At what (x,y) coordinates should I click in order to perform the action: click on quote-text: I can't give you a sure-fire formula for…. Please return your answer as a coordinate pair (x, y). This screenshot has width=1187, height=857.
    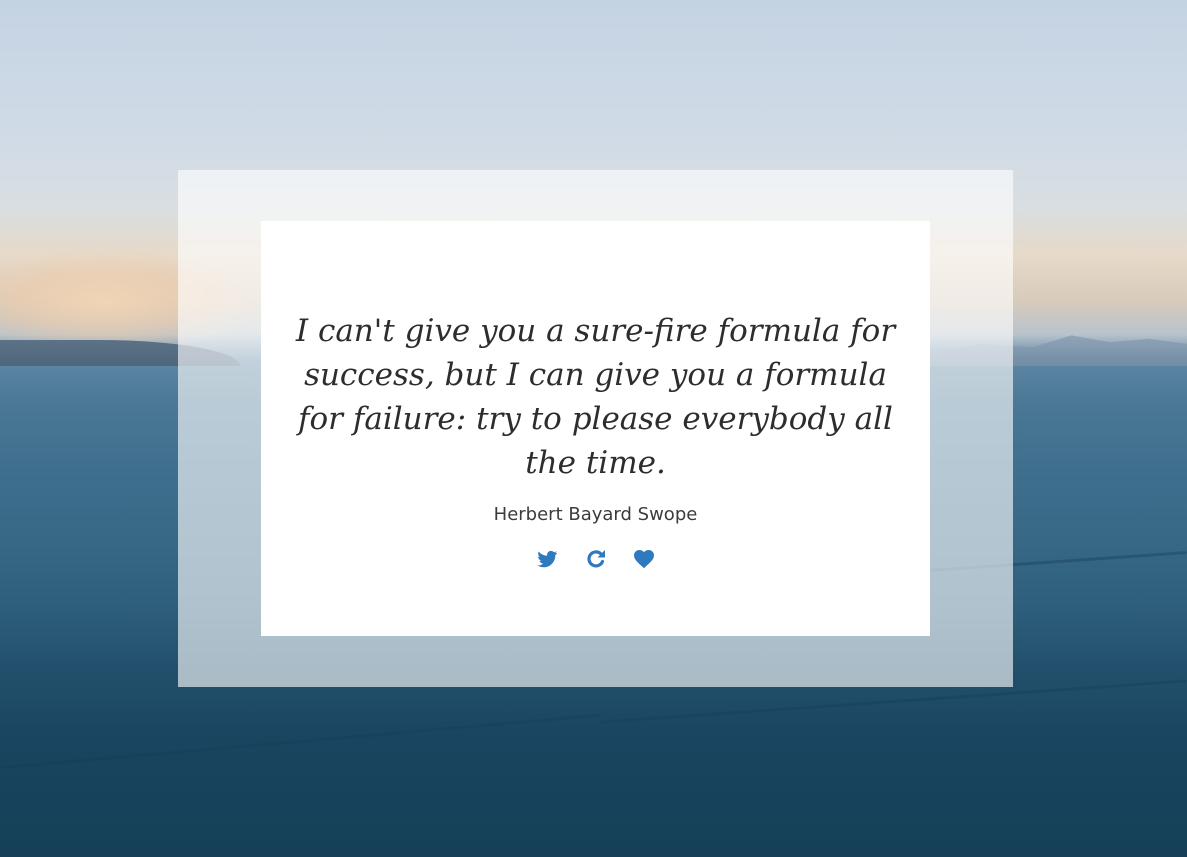
    Looking at the image, I should click on (595, 397).